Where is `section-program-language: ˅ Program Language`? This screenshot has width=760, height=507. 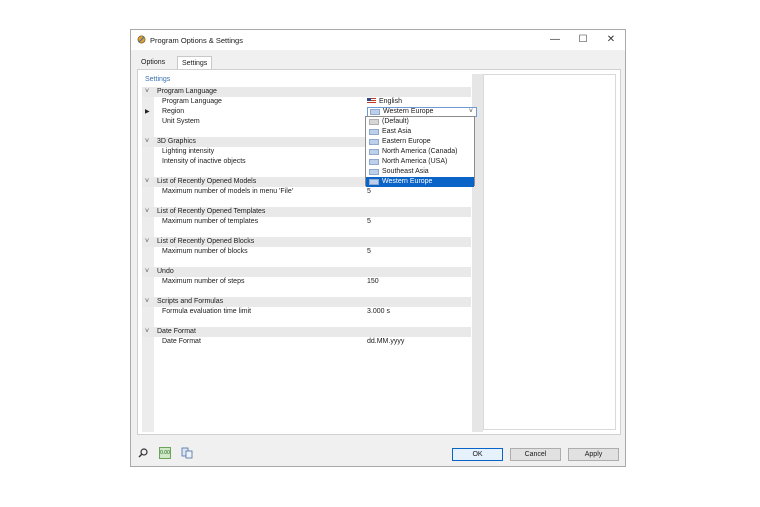
section-program-language: ˅ Program Language is located at coordinates (306, 92).